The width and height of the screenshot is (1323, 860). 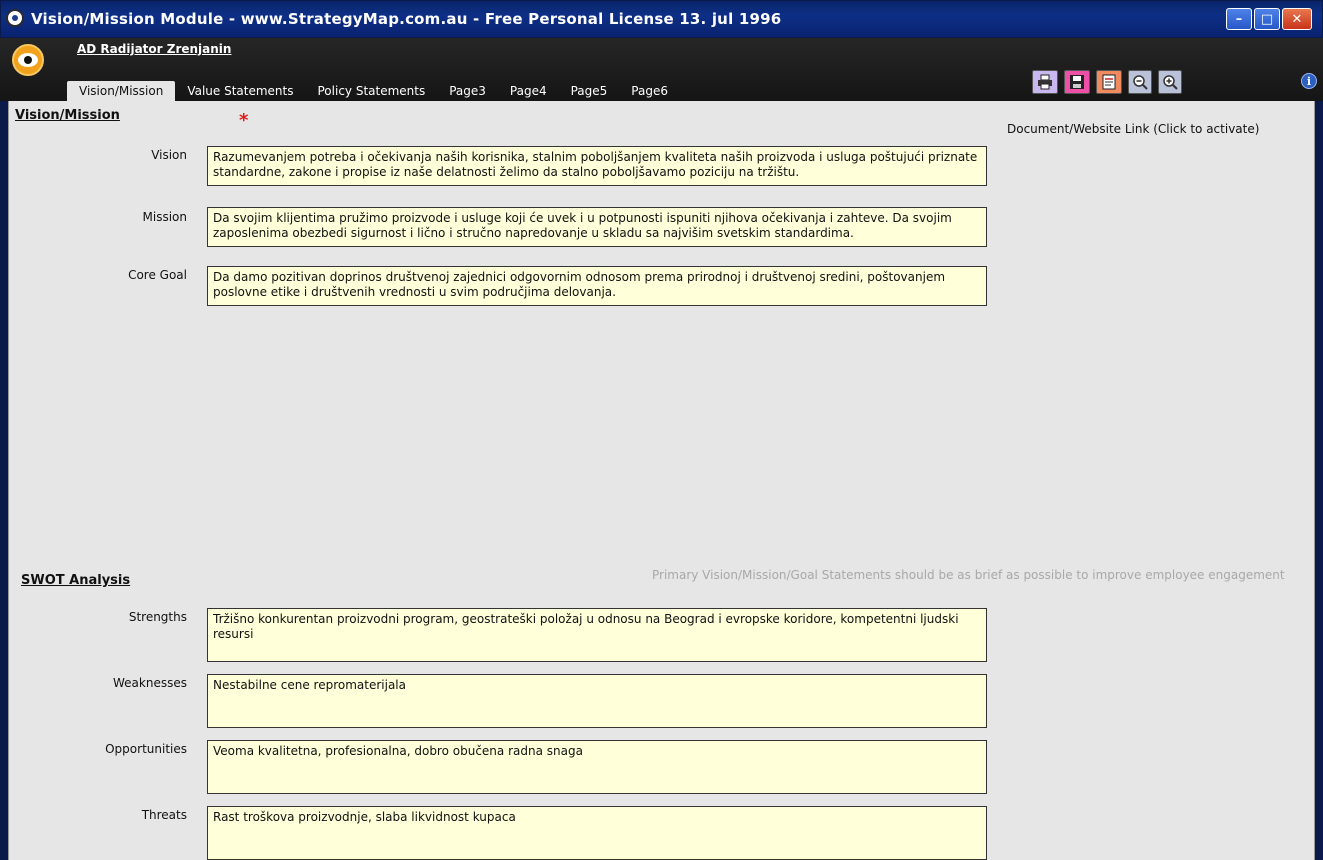 What do you see at coordinates (157, 275) in the screenshot?
I see `core-goal-label: Core Goal` at bounding box center [157, 275].